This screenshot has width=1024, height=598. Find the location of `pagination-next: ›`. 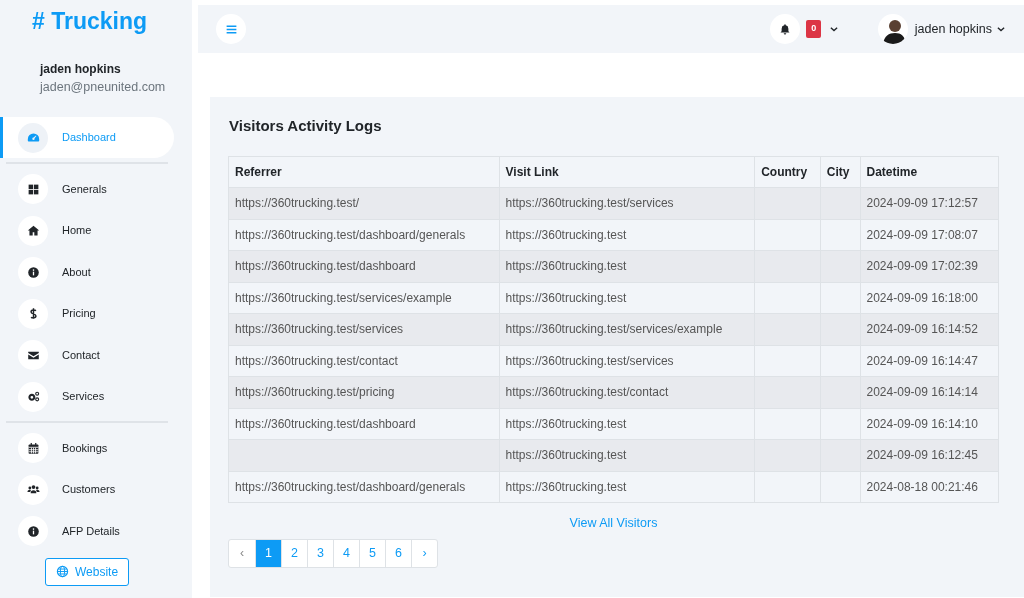

pagination-next: › is located at coordinates (424, 553).